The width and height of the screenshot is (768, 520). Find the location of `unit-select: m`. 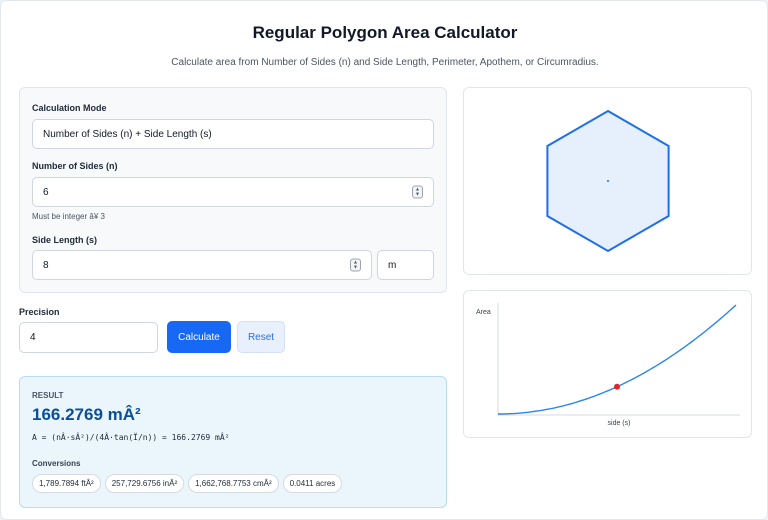

unit-select: m is located at coordinates (405, 265).